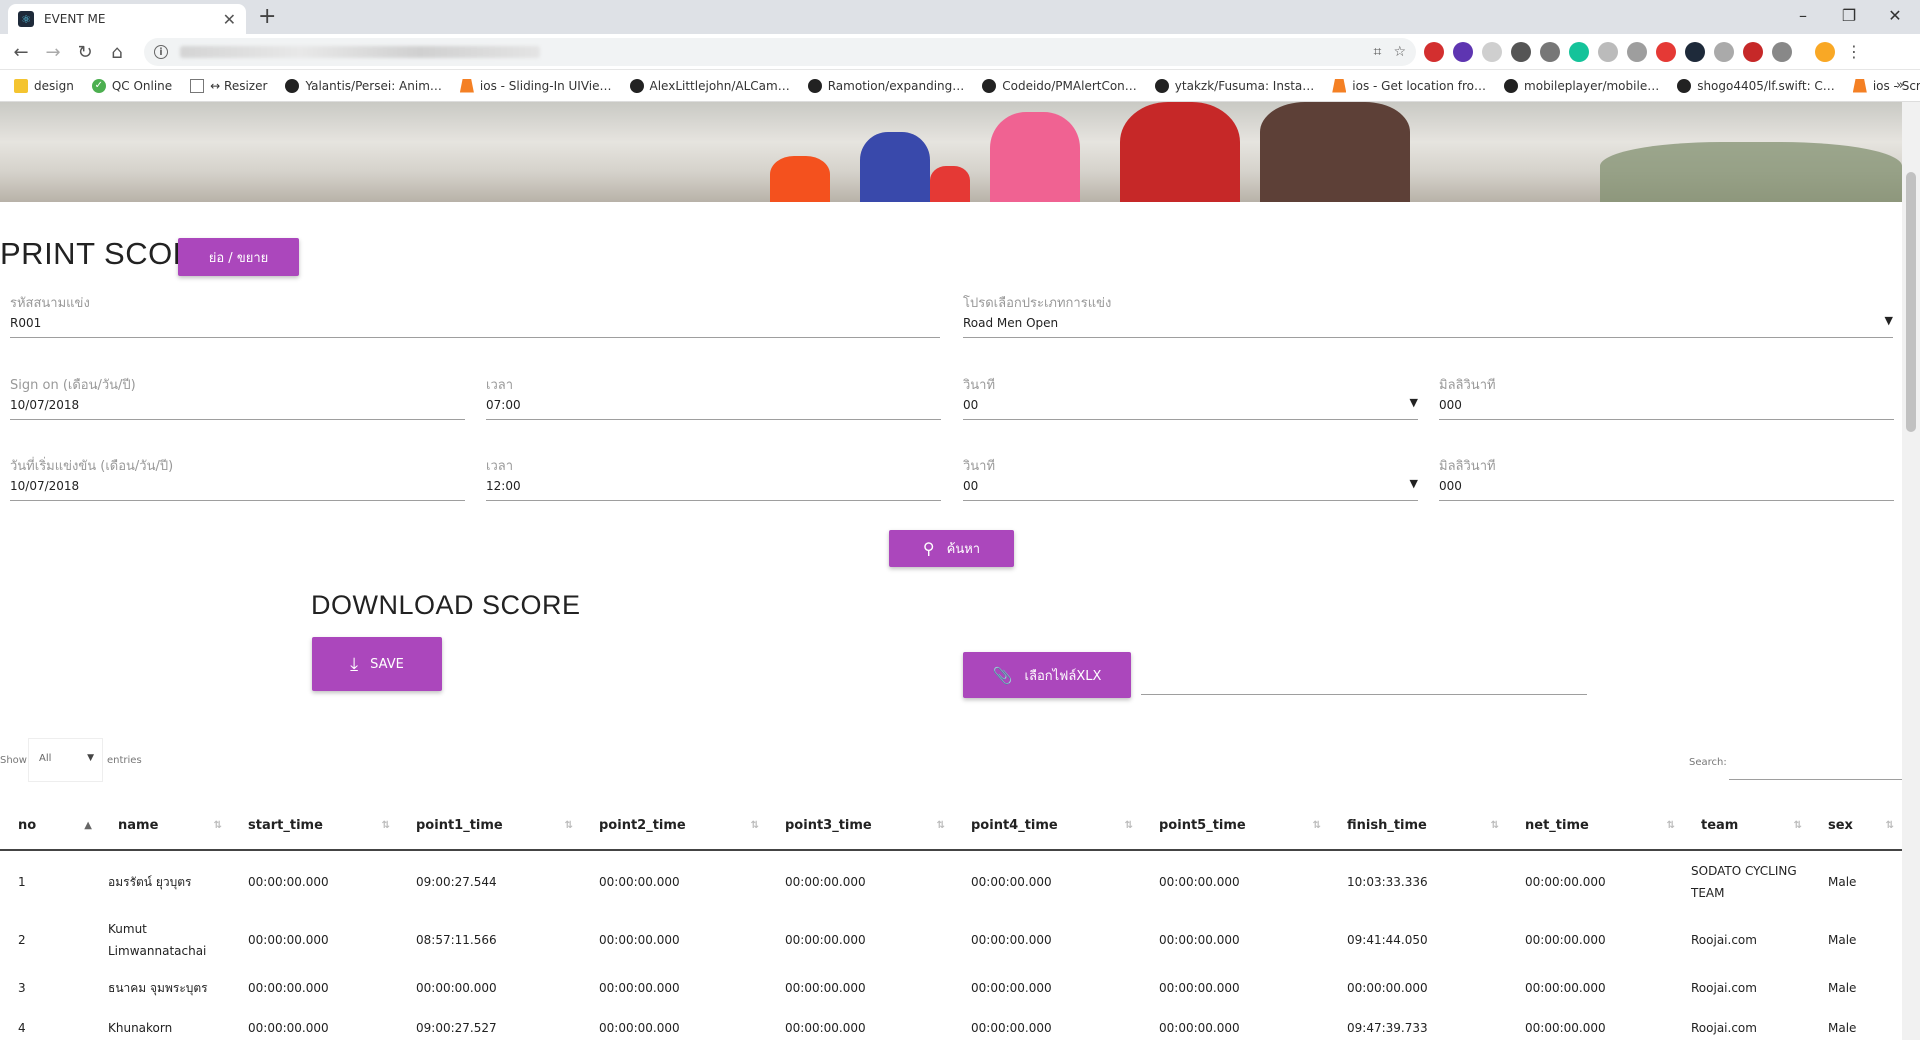  I want to click on bookmark-item: ✓ QC Online, so click(131, 85).